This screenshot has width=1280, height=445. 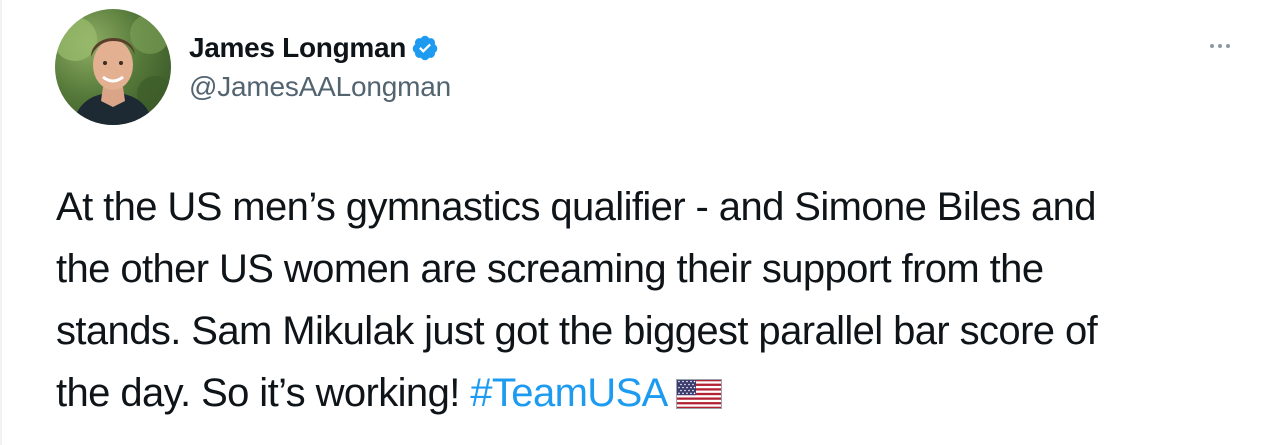 What do you see at coordinates (113, 69) in the screenshot?
I see `avatar-image` at bounding box center [113, 69].